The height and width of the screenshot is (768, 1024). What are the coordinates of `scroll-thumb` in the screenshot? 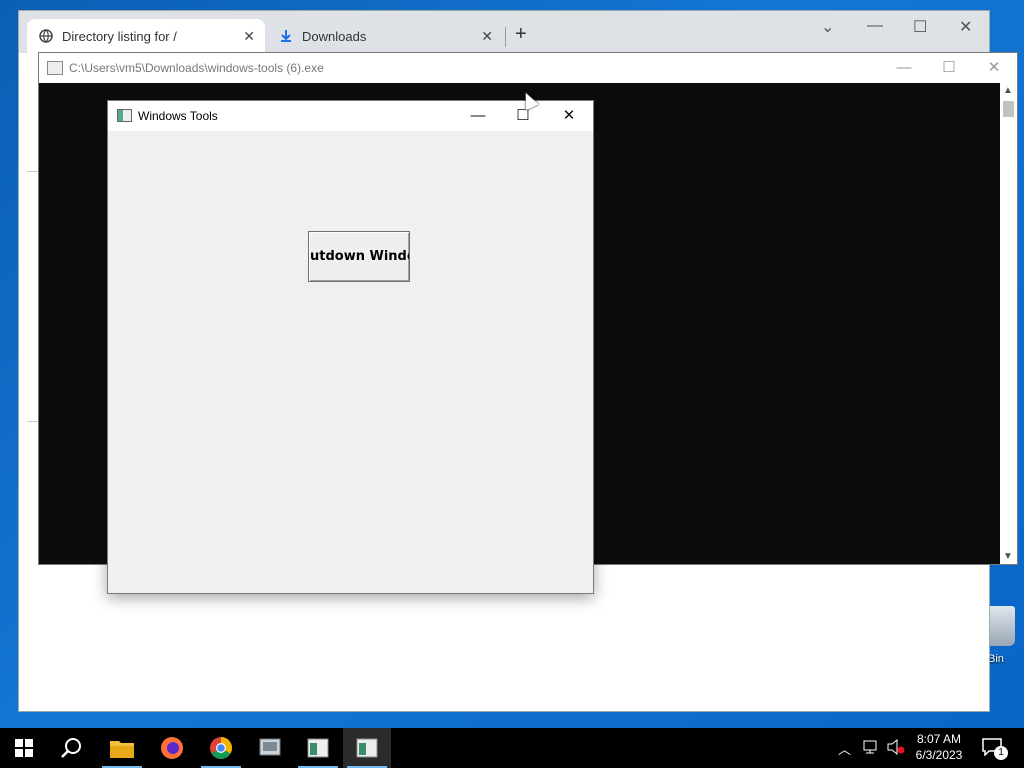 It's located at (1008, 109).